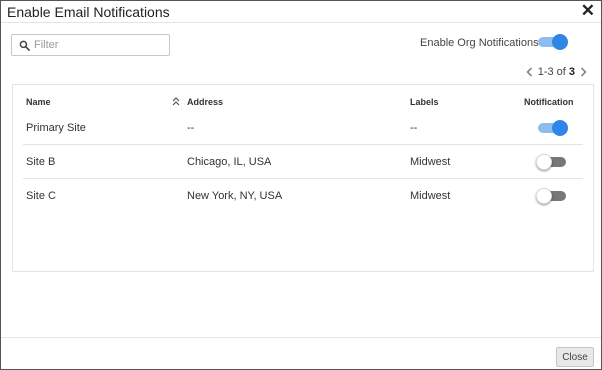 The height and width of the screenshot is (370, 602). What do you see at coordinates (575, 357) in the screenshot?
I see `close-button: Close` at bounding box center [575, 357].